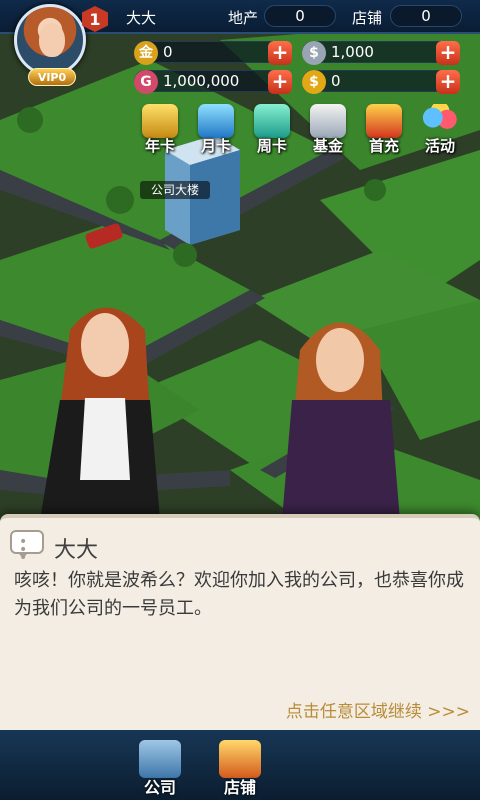 This screenshot has height=800, width=480. I want to click on event-activities: 活动, so click(440, 131).